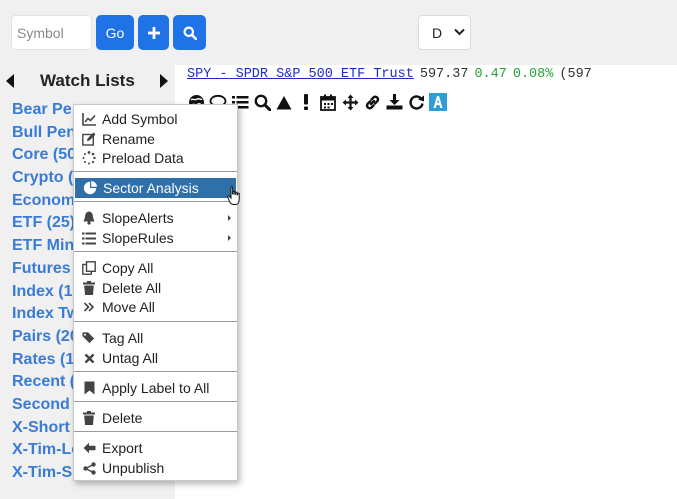 The height and width of the screenshot is (499, 677). I want to click on double-chevron-right-icon, so click(89, 307).